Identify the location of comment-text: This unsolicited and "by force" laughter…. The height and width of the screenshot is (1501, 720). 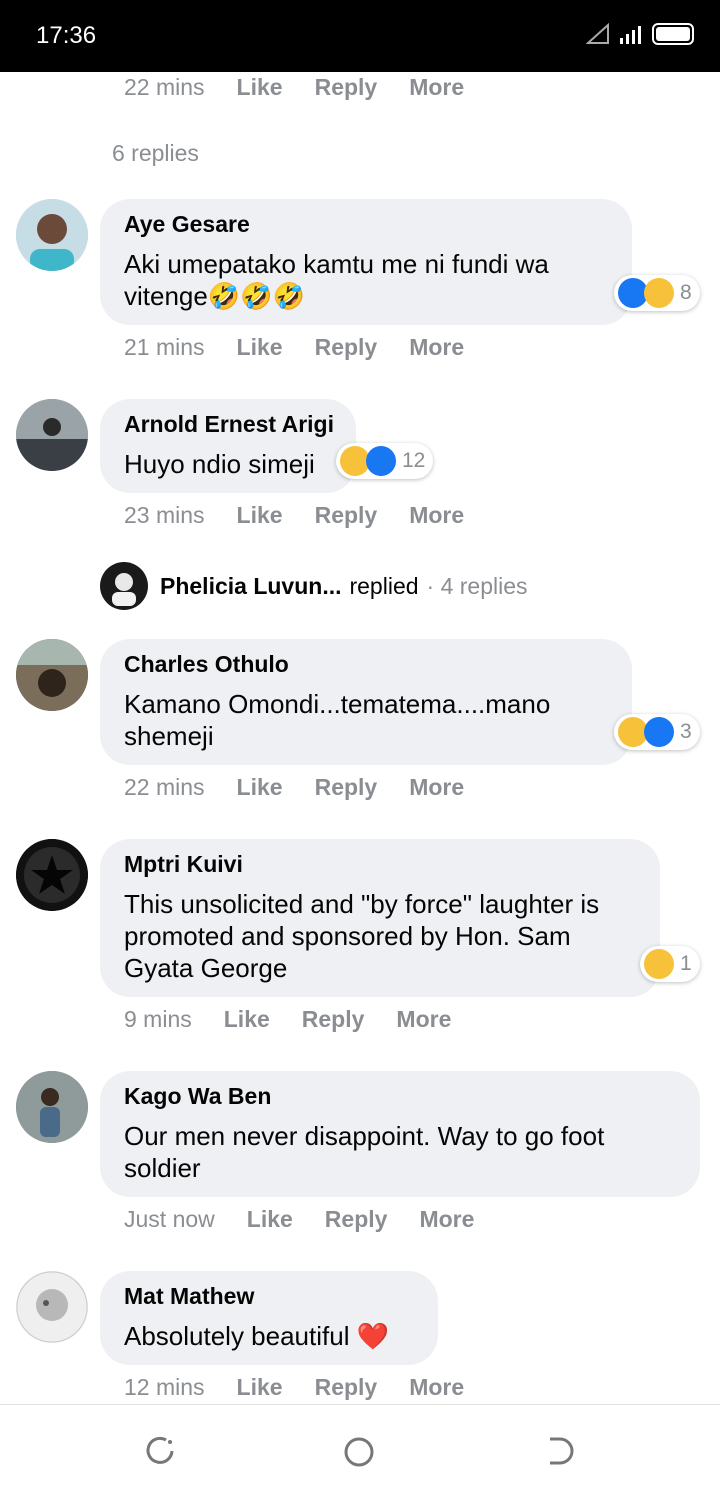
(362, 936).